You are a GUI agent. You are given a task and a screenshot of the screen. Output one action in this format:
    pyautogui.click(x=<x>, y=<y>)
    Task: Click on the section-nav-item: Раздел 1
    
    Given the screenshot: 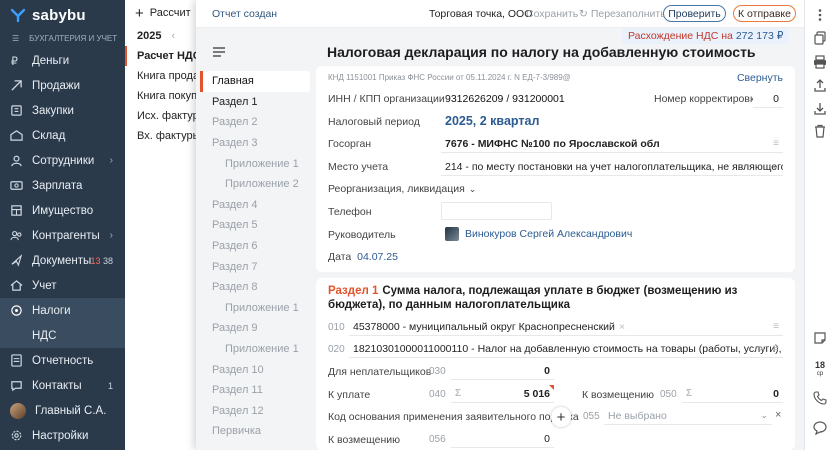 What is the action you would take?
    pyautogui.click(x=255, y=102)
    